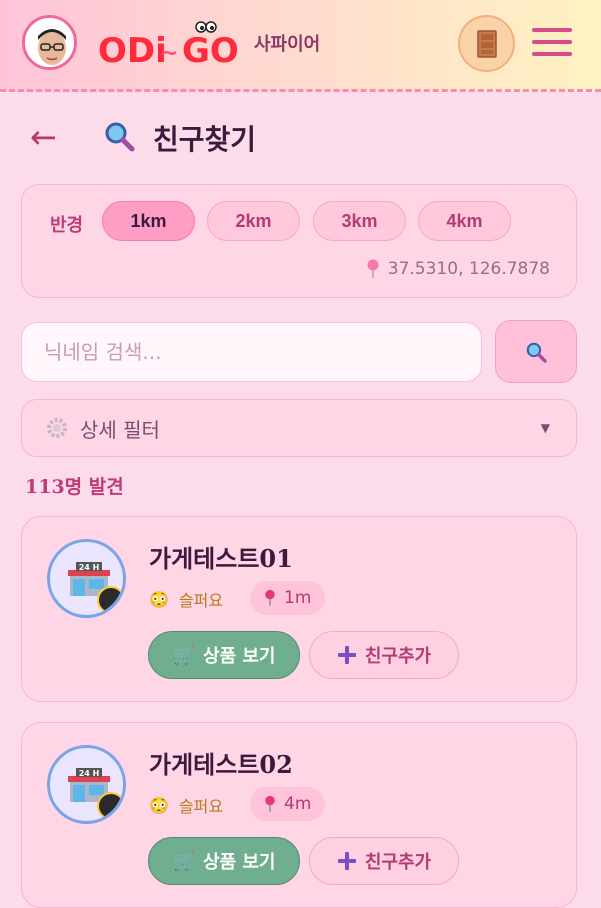 This screenshot has width=601, height=908. What do you see at coordinates (552, 30) in the screenshot?
I see `hamburger-icon` at bounding box center [552, 30].